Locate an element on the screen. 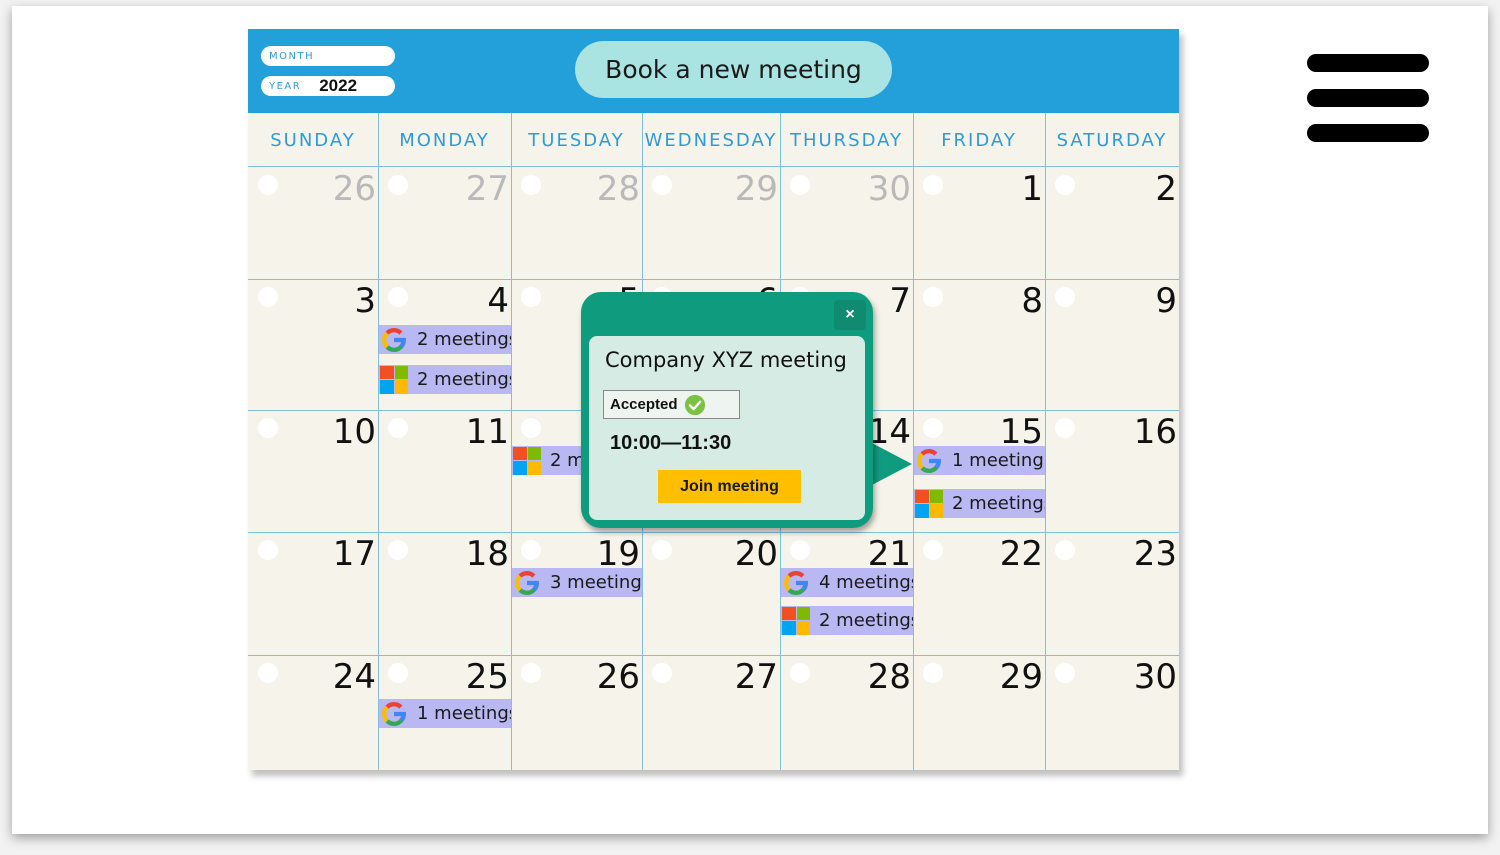 The height and width of the screenshot is (855, 1500). day-cell: 16 is located at coordinates (1112, 471).